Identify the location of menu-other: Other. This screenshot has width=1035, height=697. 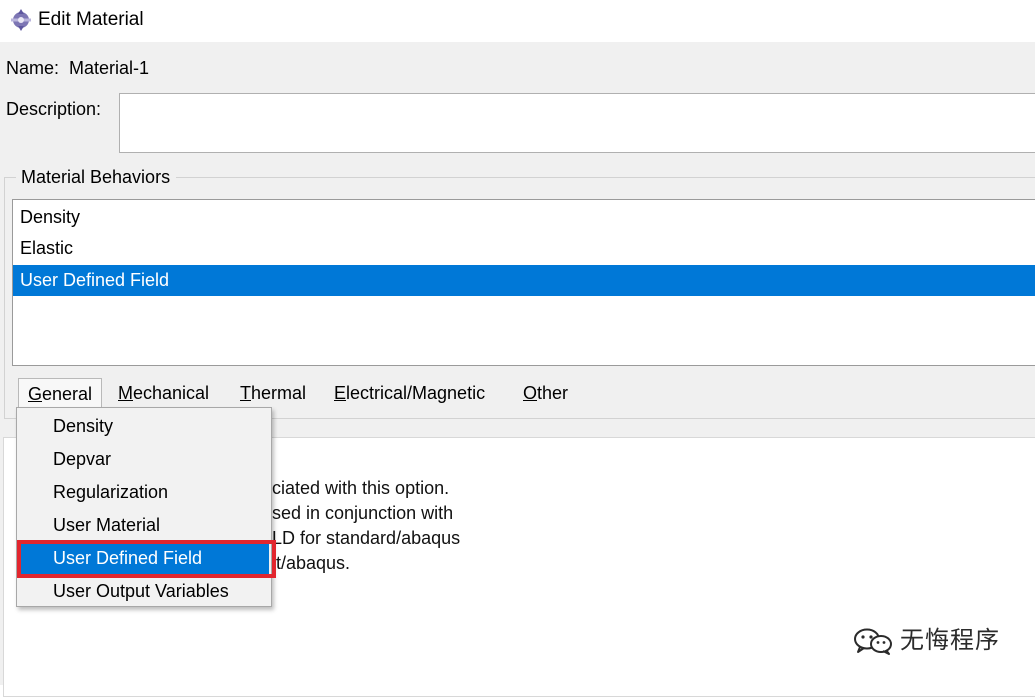
(545, 393).